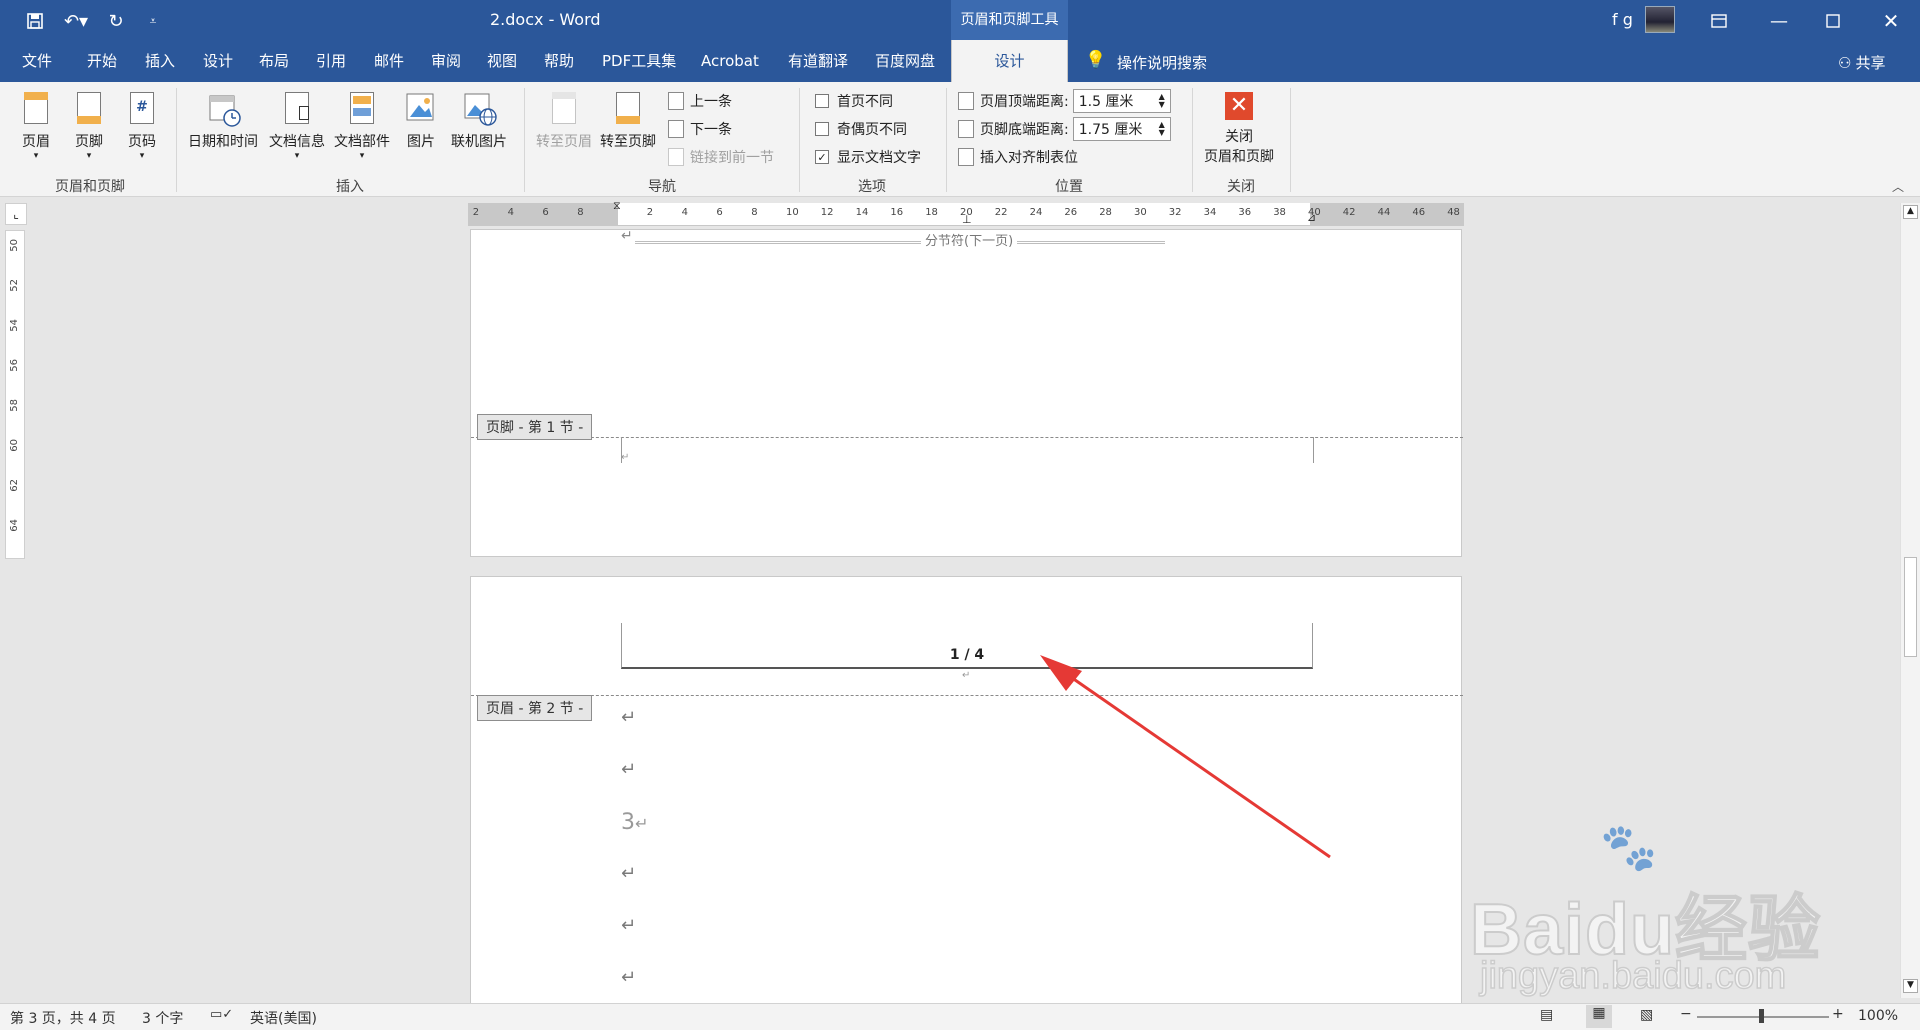 The height and width of the screenshot is (1030, 1920). I want to click on collapse-ribbon-icon: ︿, so click(1898, 186).